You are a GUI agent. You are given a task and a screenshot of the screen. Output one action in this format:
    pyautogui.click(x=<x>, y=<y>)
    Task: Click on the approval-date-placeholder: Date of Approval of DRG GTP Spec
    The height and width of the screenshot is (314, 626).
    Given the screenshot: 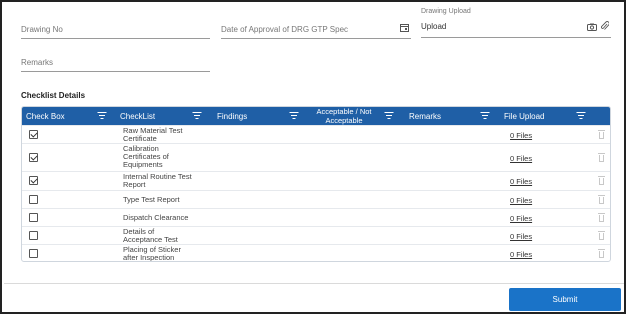 What is the action you would take?
    pyautogui.click(x=285, y=29)
    